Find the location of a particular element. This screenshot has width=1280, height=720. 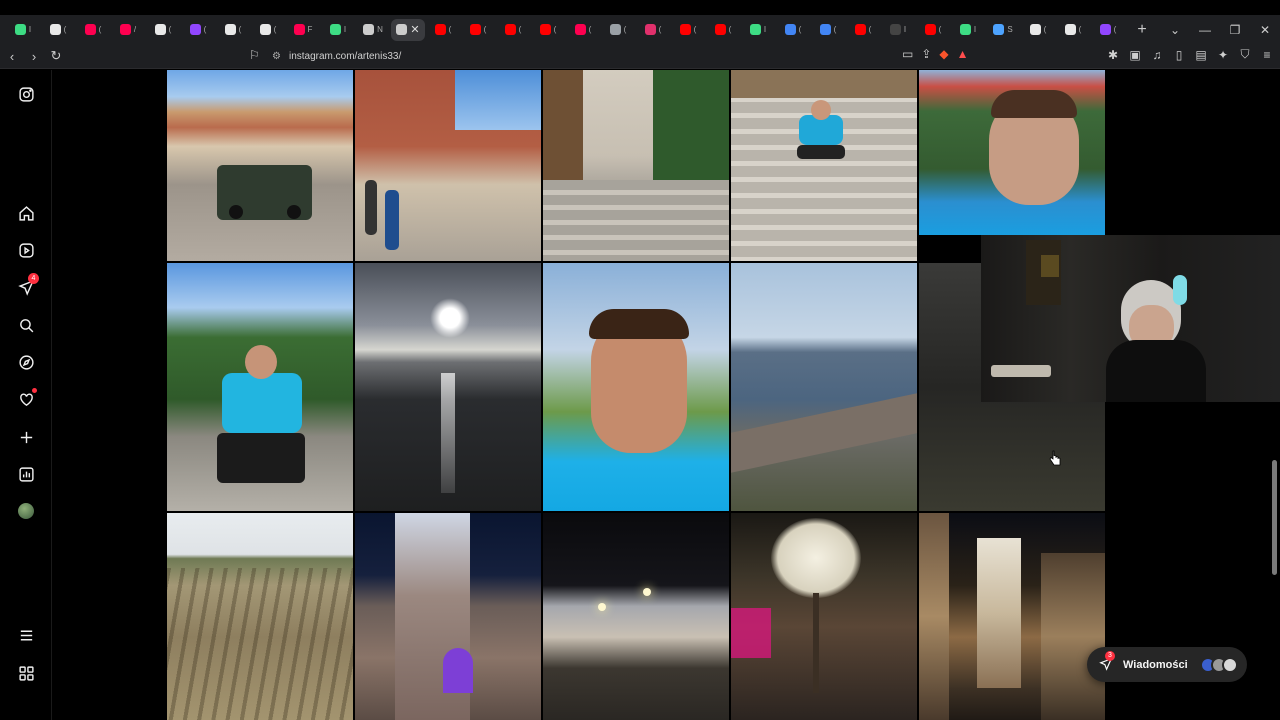

leo-ai-icon: ✦ is located at coordinates (1223, 55).